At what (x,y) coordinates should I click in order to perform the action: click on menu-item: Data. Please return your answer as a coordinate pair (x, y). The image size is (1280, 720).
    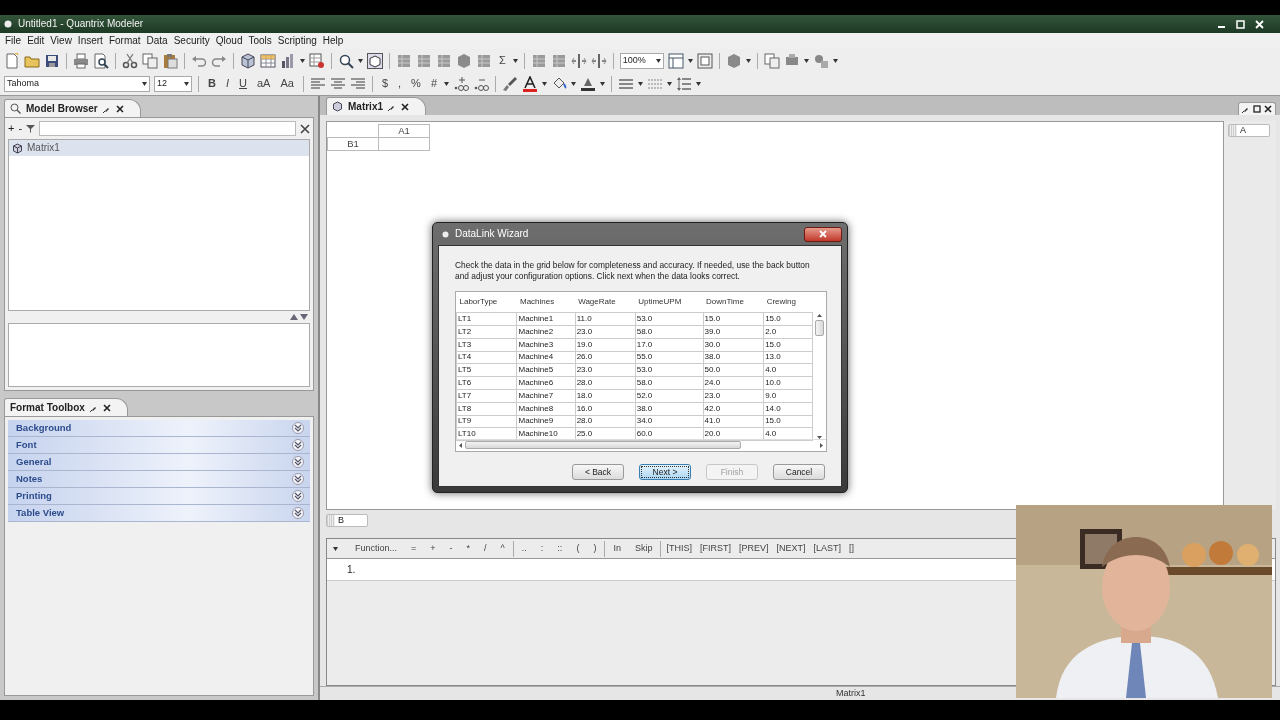
    Looking at the image, I should click on (157, 41).